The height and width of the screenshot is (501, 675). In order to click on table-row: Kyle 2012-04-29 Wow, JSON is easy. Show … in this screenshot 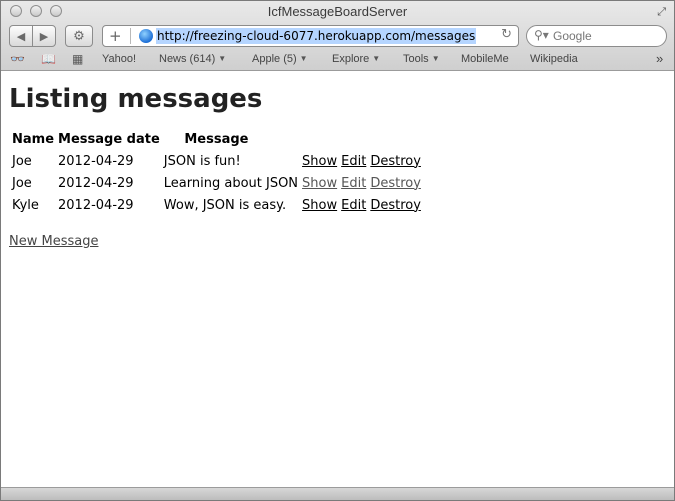, I will do `click(216, 205)`.